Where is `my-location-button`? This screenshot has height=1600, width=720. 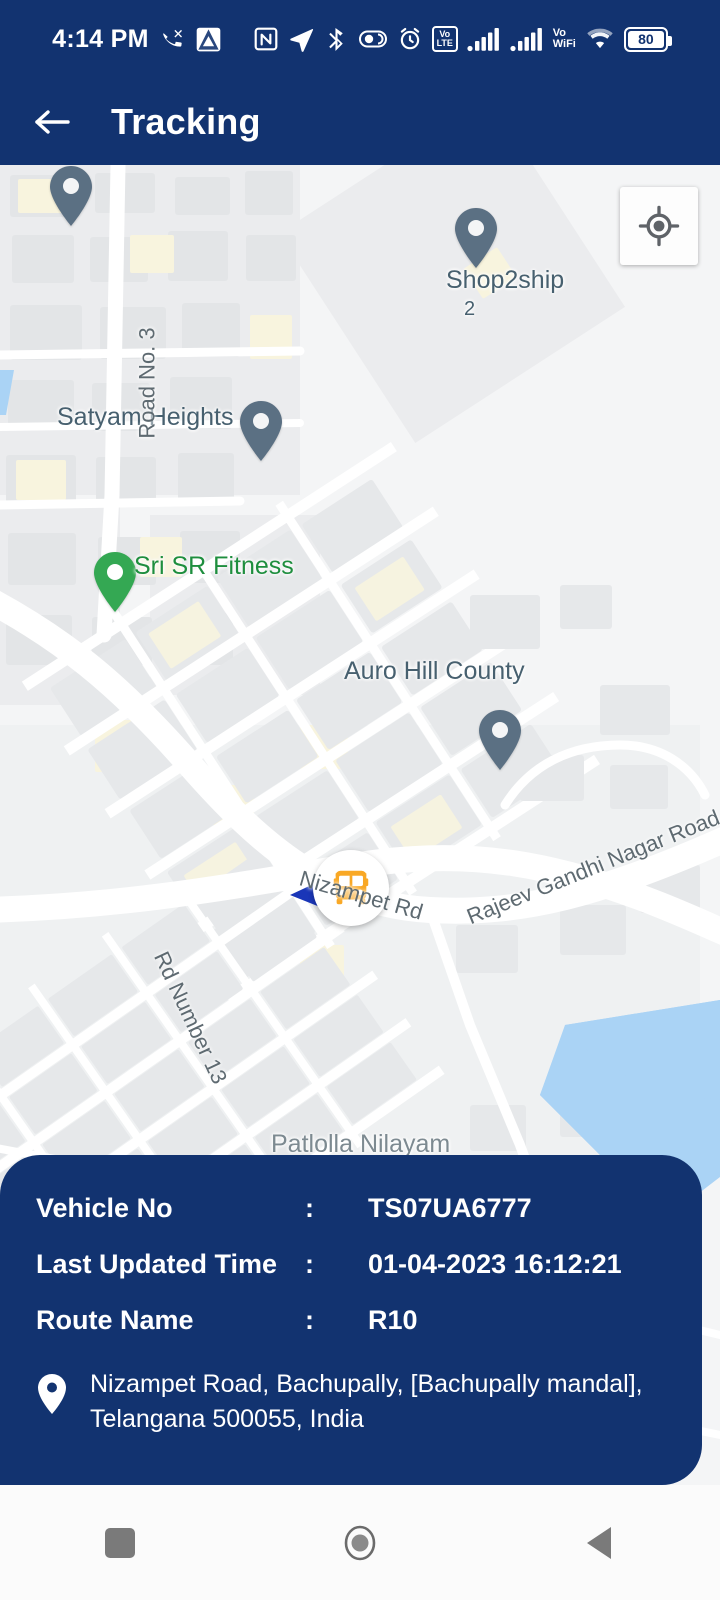
my-location-button is located at coordinates (659, 226).